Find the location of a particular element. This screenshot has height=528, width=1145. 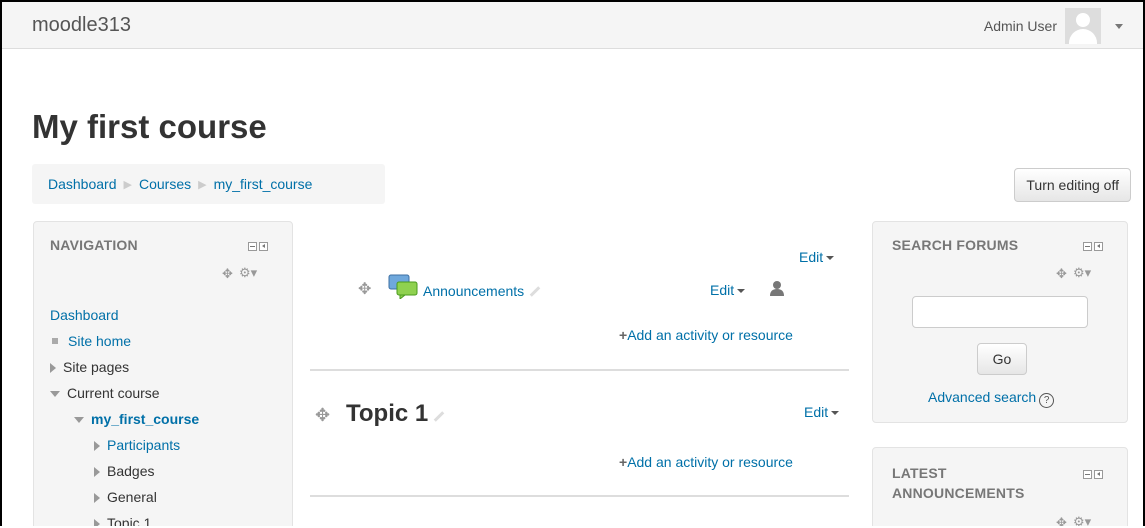

nav-item-site-pages: Site pages is located at coordinates (96, 367).